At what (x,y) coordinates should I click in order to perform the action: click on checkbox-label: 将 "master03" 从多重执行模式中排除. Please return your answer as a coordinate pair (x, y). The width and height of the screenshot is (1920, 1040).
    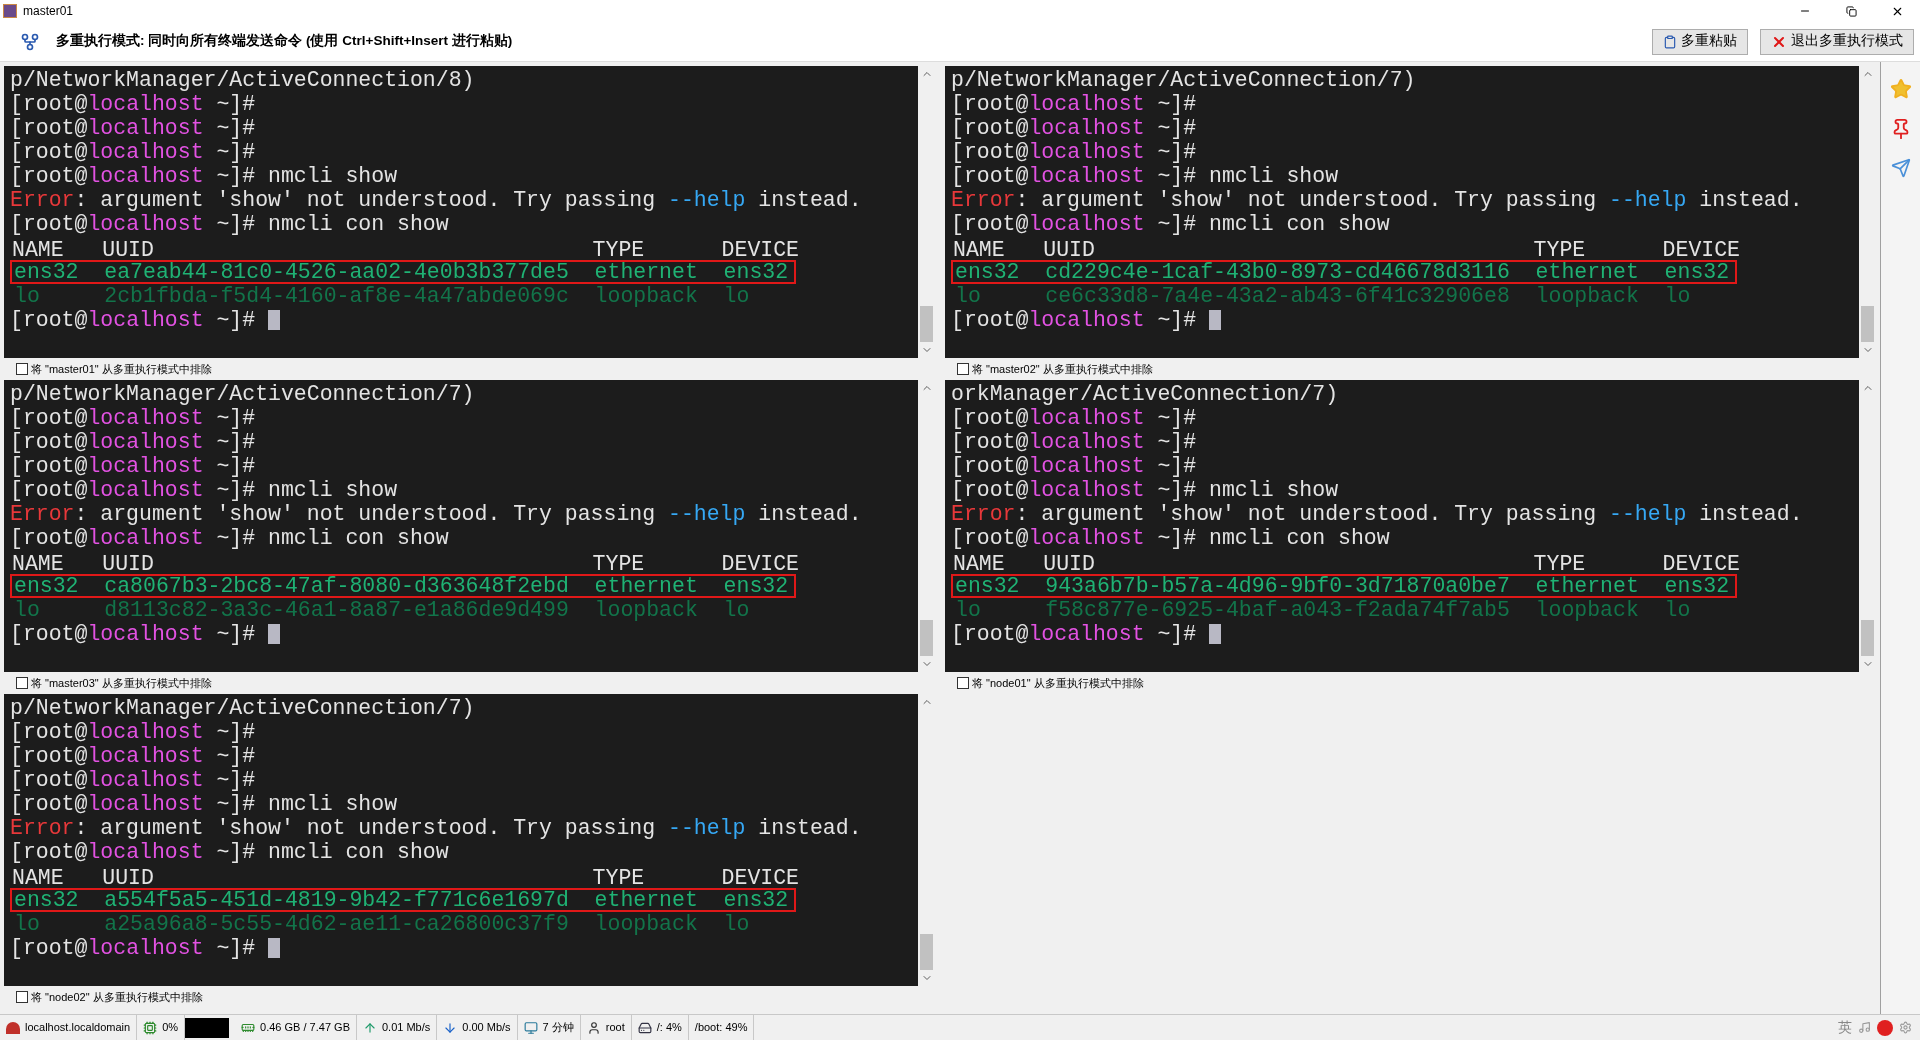
    Looking at the image, I should click on (121, 683).